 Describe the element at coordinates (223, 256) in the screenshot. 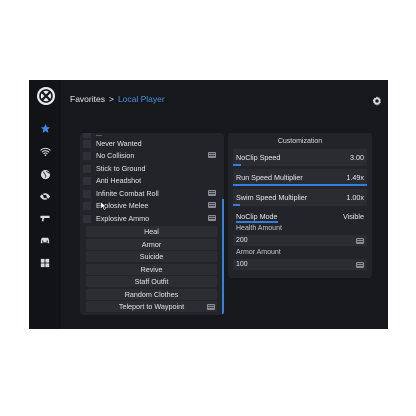

I see `scrollbar` at that location.